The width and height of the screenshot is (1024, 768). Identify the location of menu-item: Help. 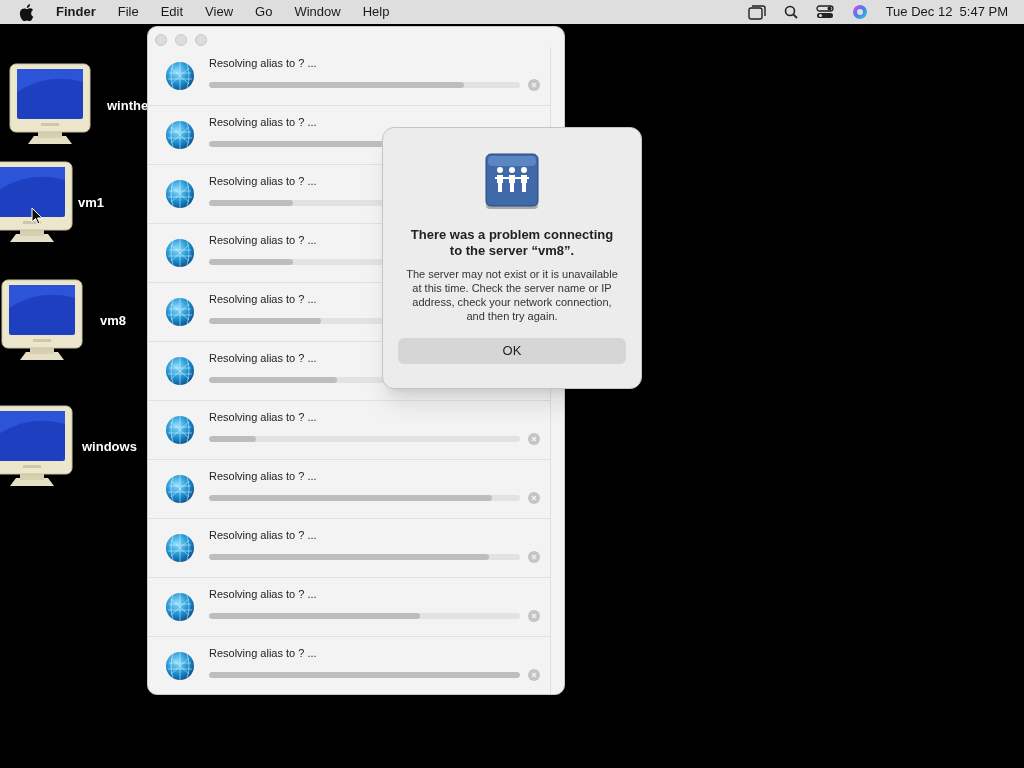
(376, 12).